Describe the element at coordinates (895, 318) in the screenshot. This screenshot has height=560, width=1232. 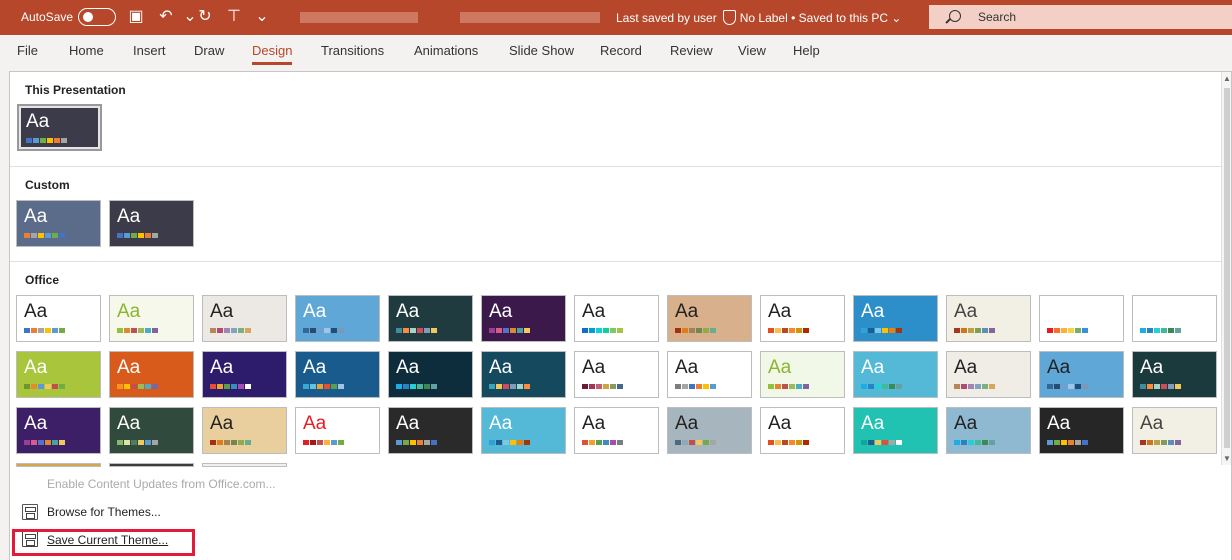
I see `theme-office-10: Aa` at that location.